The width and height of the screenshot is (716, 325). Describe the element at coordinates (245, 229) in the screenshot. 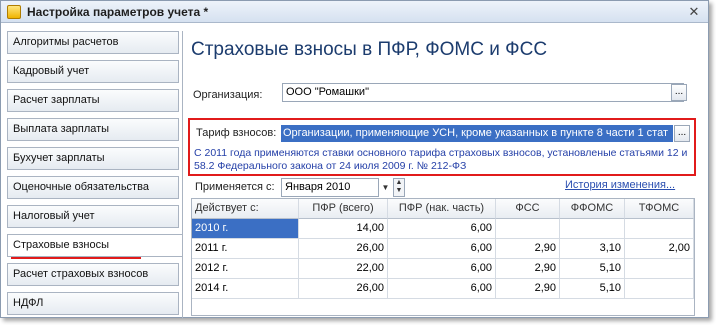

I see `table-cell: 2010 г.` at that location.